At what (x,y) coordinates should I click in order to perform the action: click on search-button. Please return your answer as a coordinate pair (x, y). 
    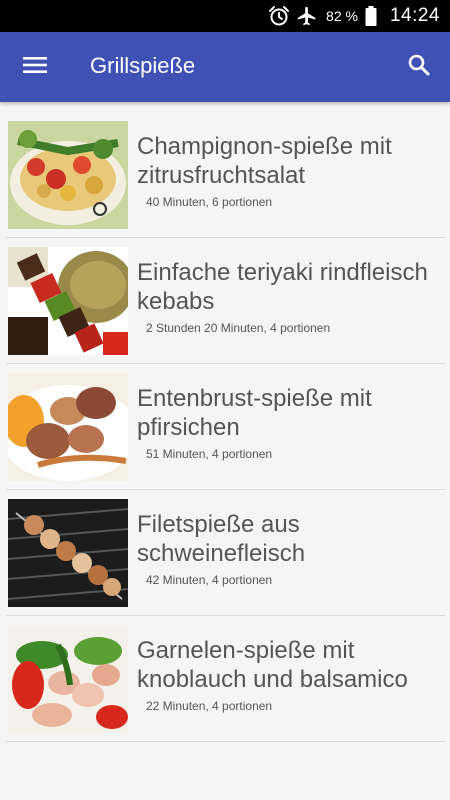
    Looking at the image, I should click on (419, 67).